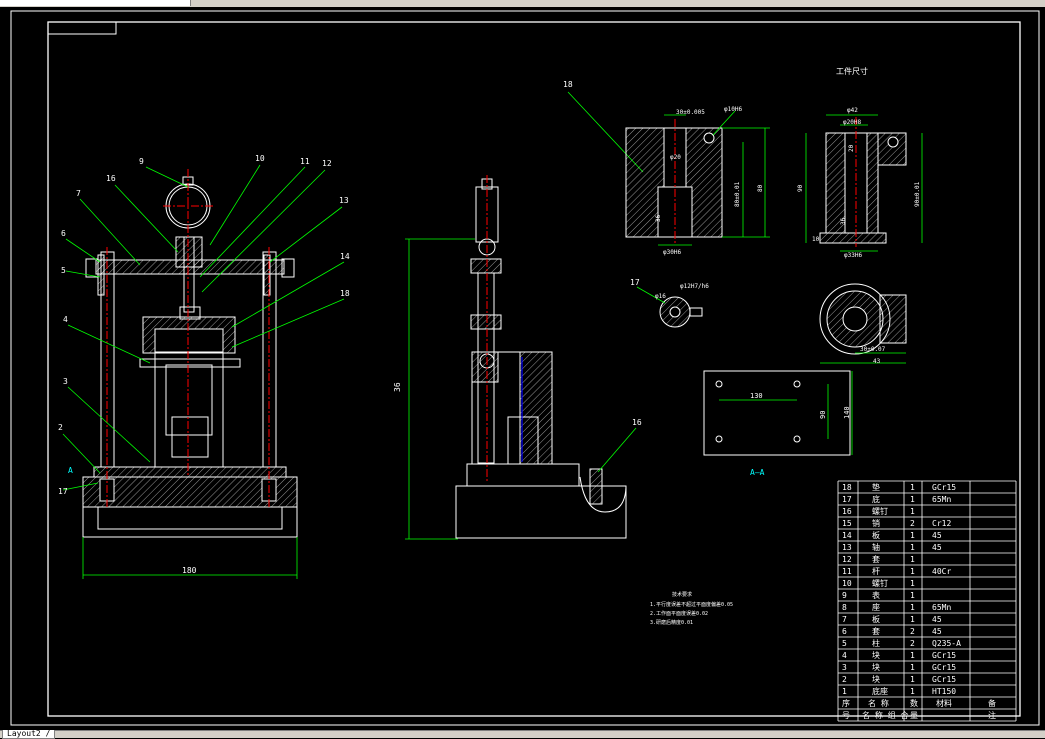 This screenshot has width=1045, height=739. Describe the element at coordinates (682, 594) in the screenshot. I see `notes-title: 技术要求` at that location.